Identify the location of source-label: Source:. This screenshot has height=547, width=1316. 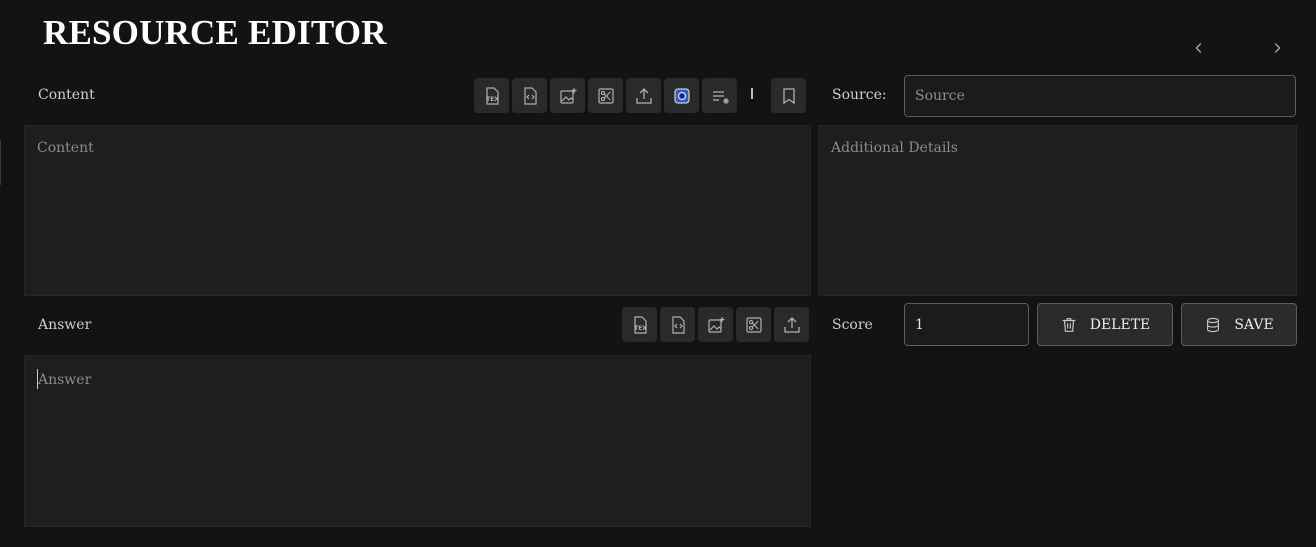
(859, 95).